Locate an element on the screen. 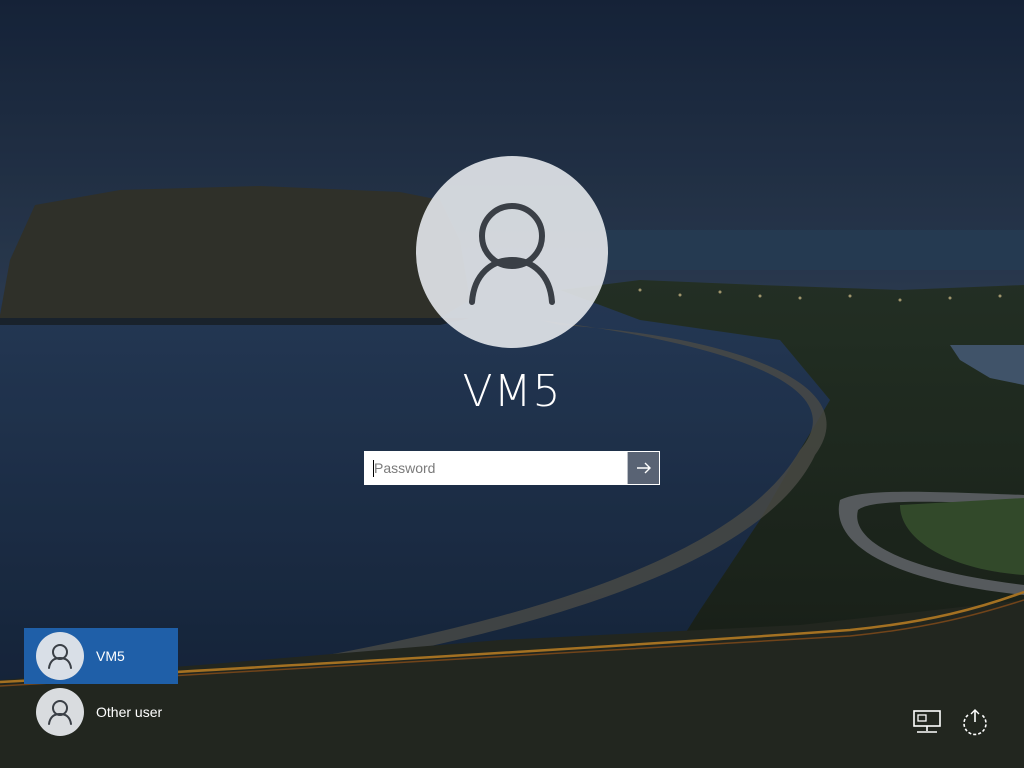 This screenshot has height=768, width=1024. user-tile-label: Other user is located at coordinates (129, 712).